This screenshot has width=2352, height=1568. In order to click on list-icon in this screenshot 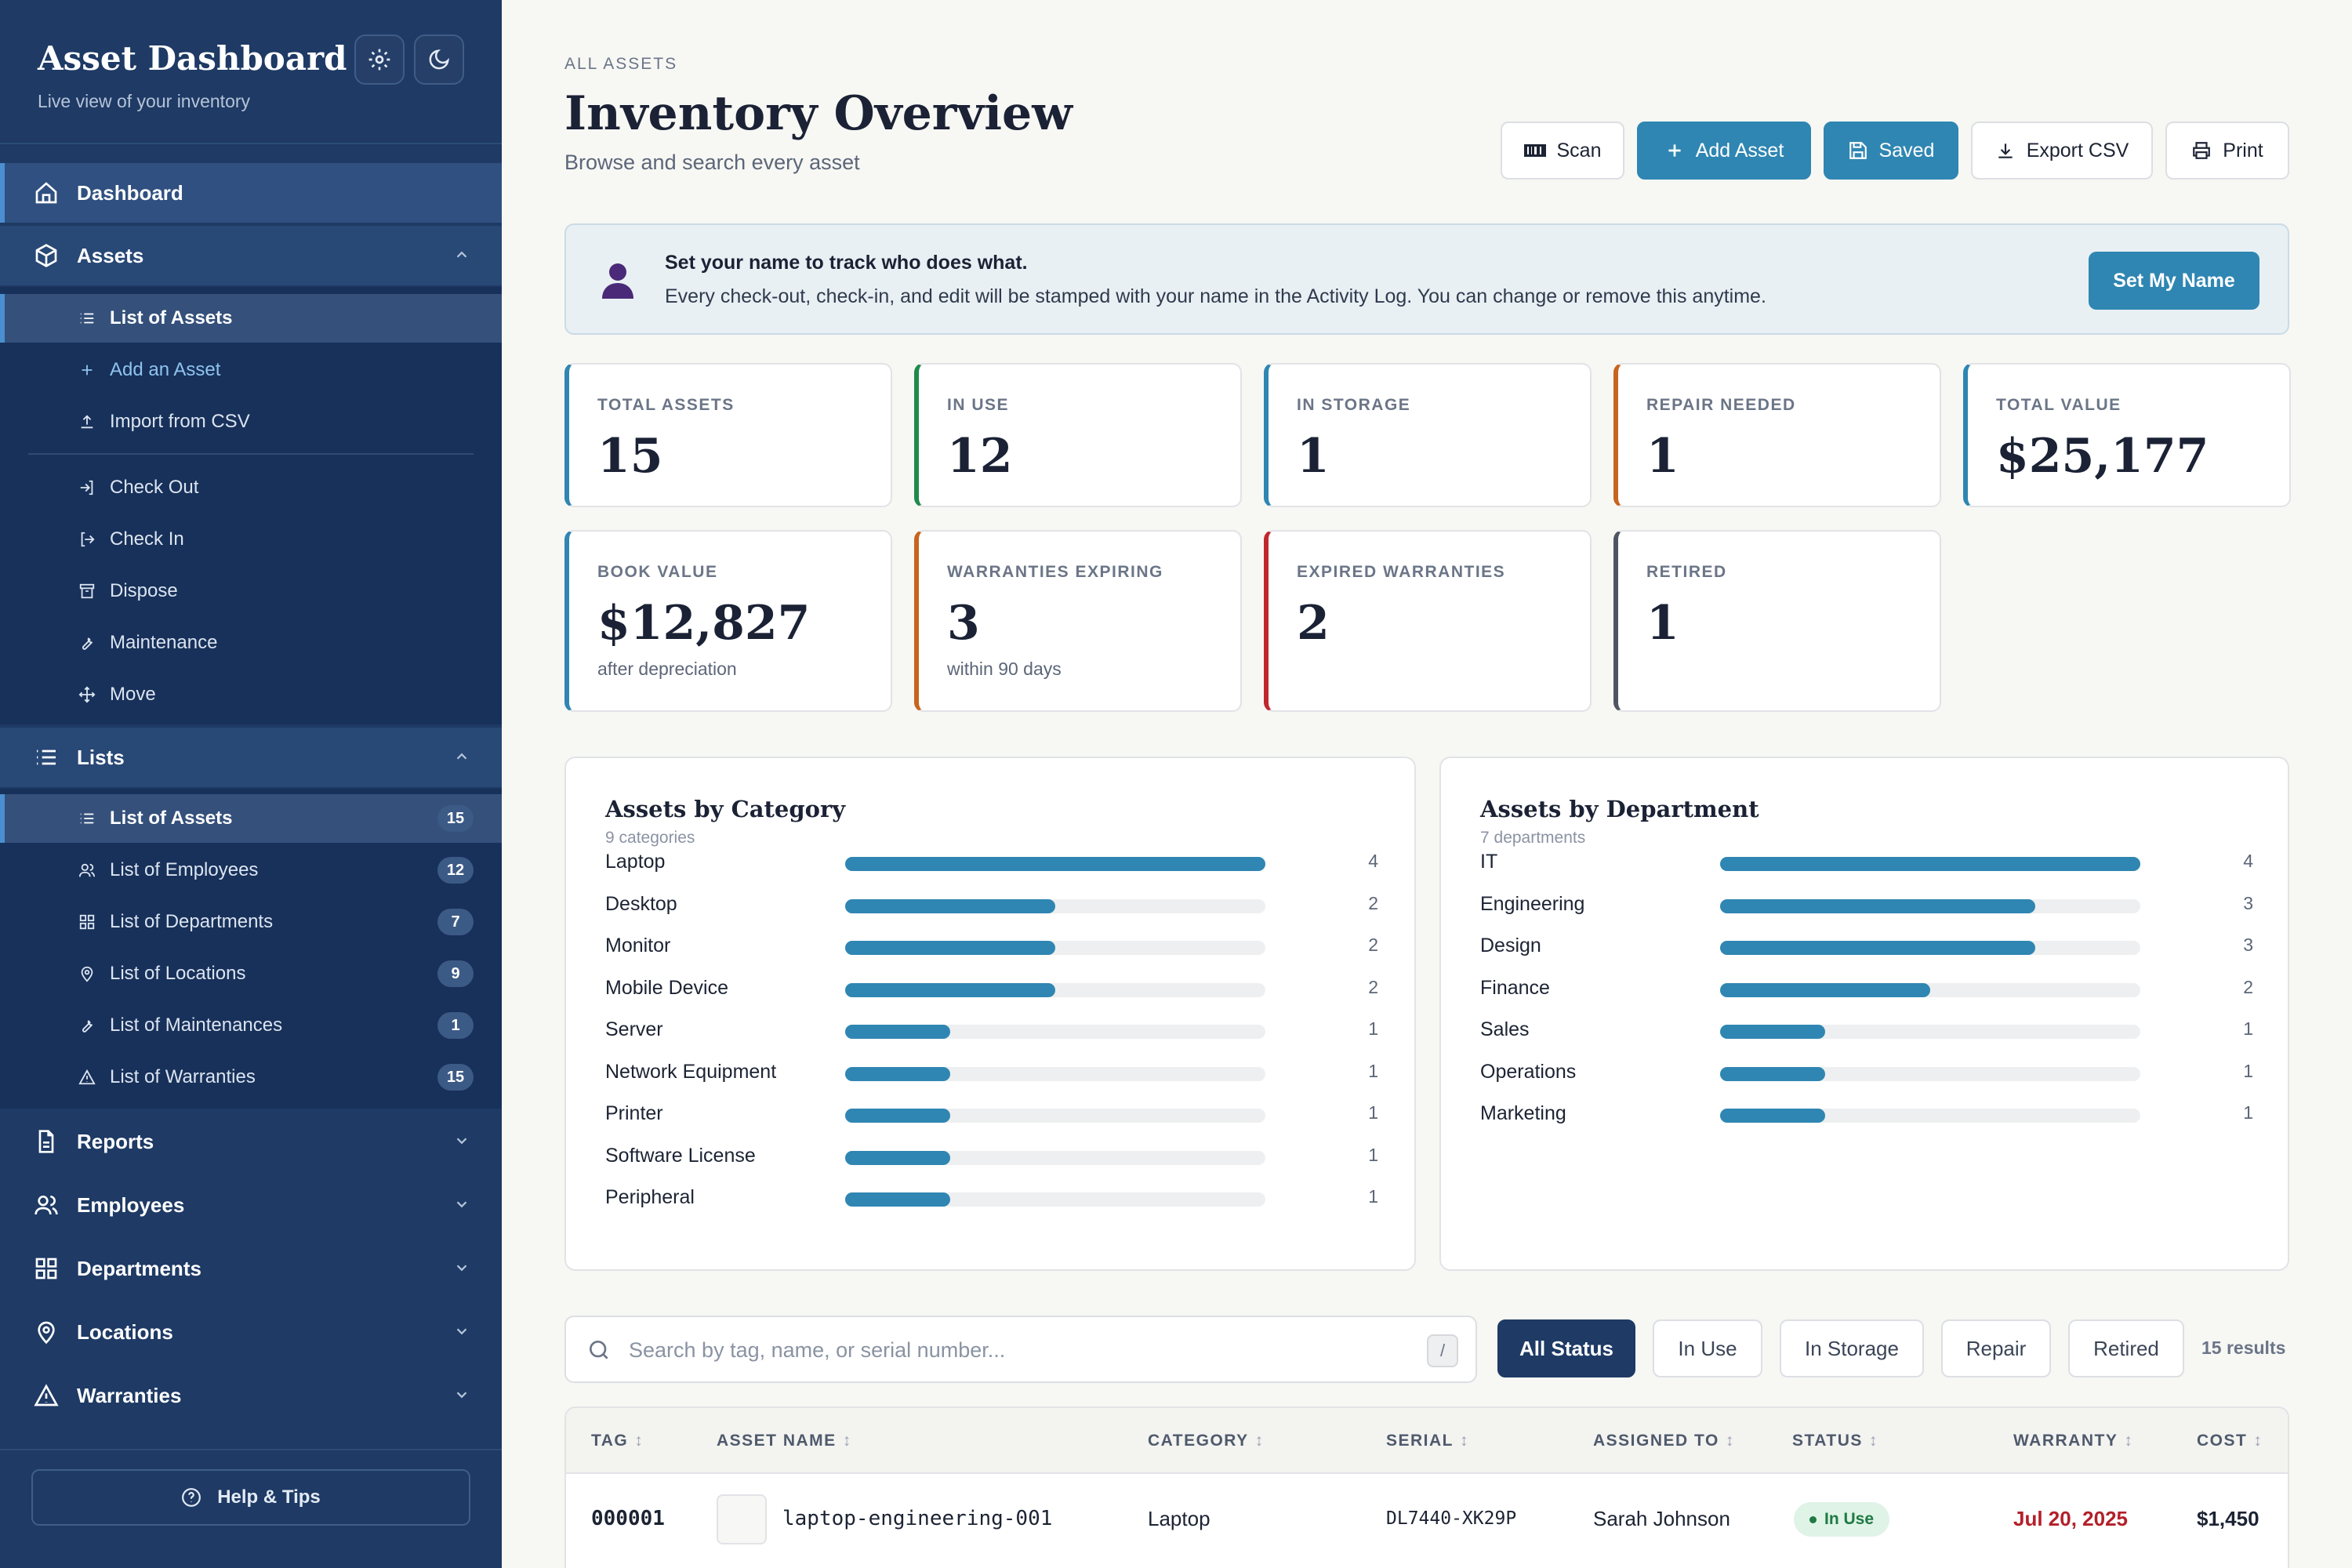, I will do `click(46, 757)`.